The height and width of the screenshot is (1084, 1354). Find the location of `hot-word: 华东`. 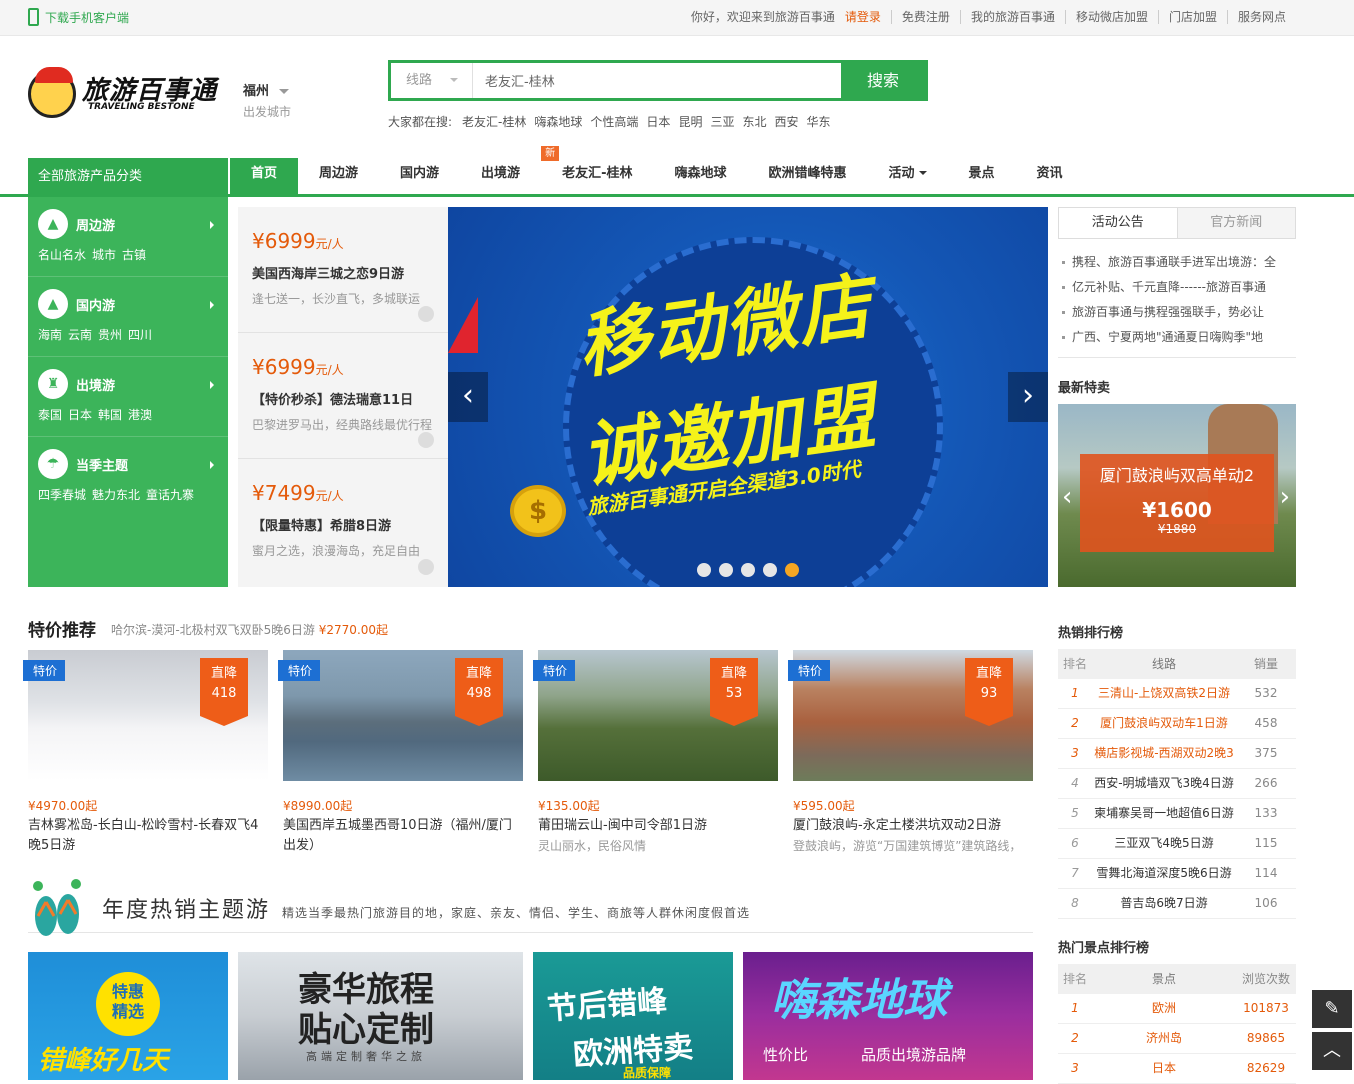

hot-word: 华东 is located at coordinates (819, 121).